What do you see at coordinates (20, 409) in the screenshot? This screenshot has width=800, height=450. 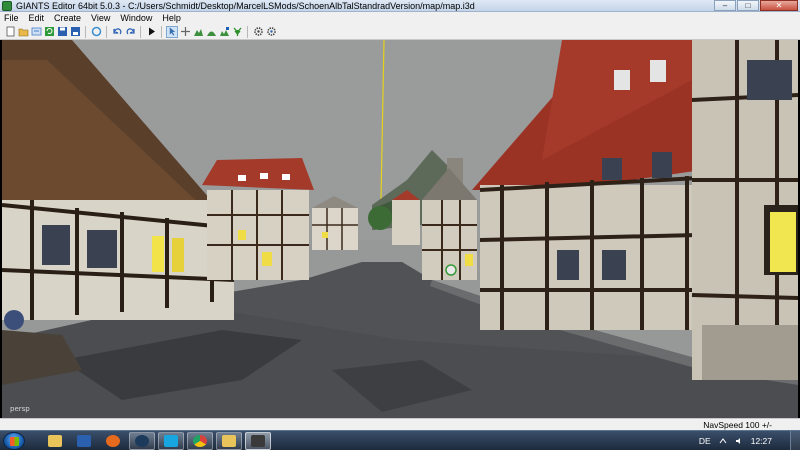 I see `camera-label: persp` at bounding box center [20, 409].